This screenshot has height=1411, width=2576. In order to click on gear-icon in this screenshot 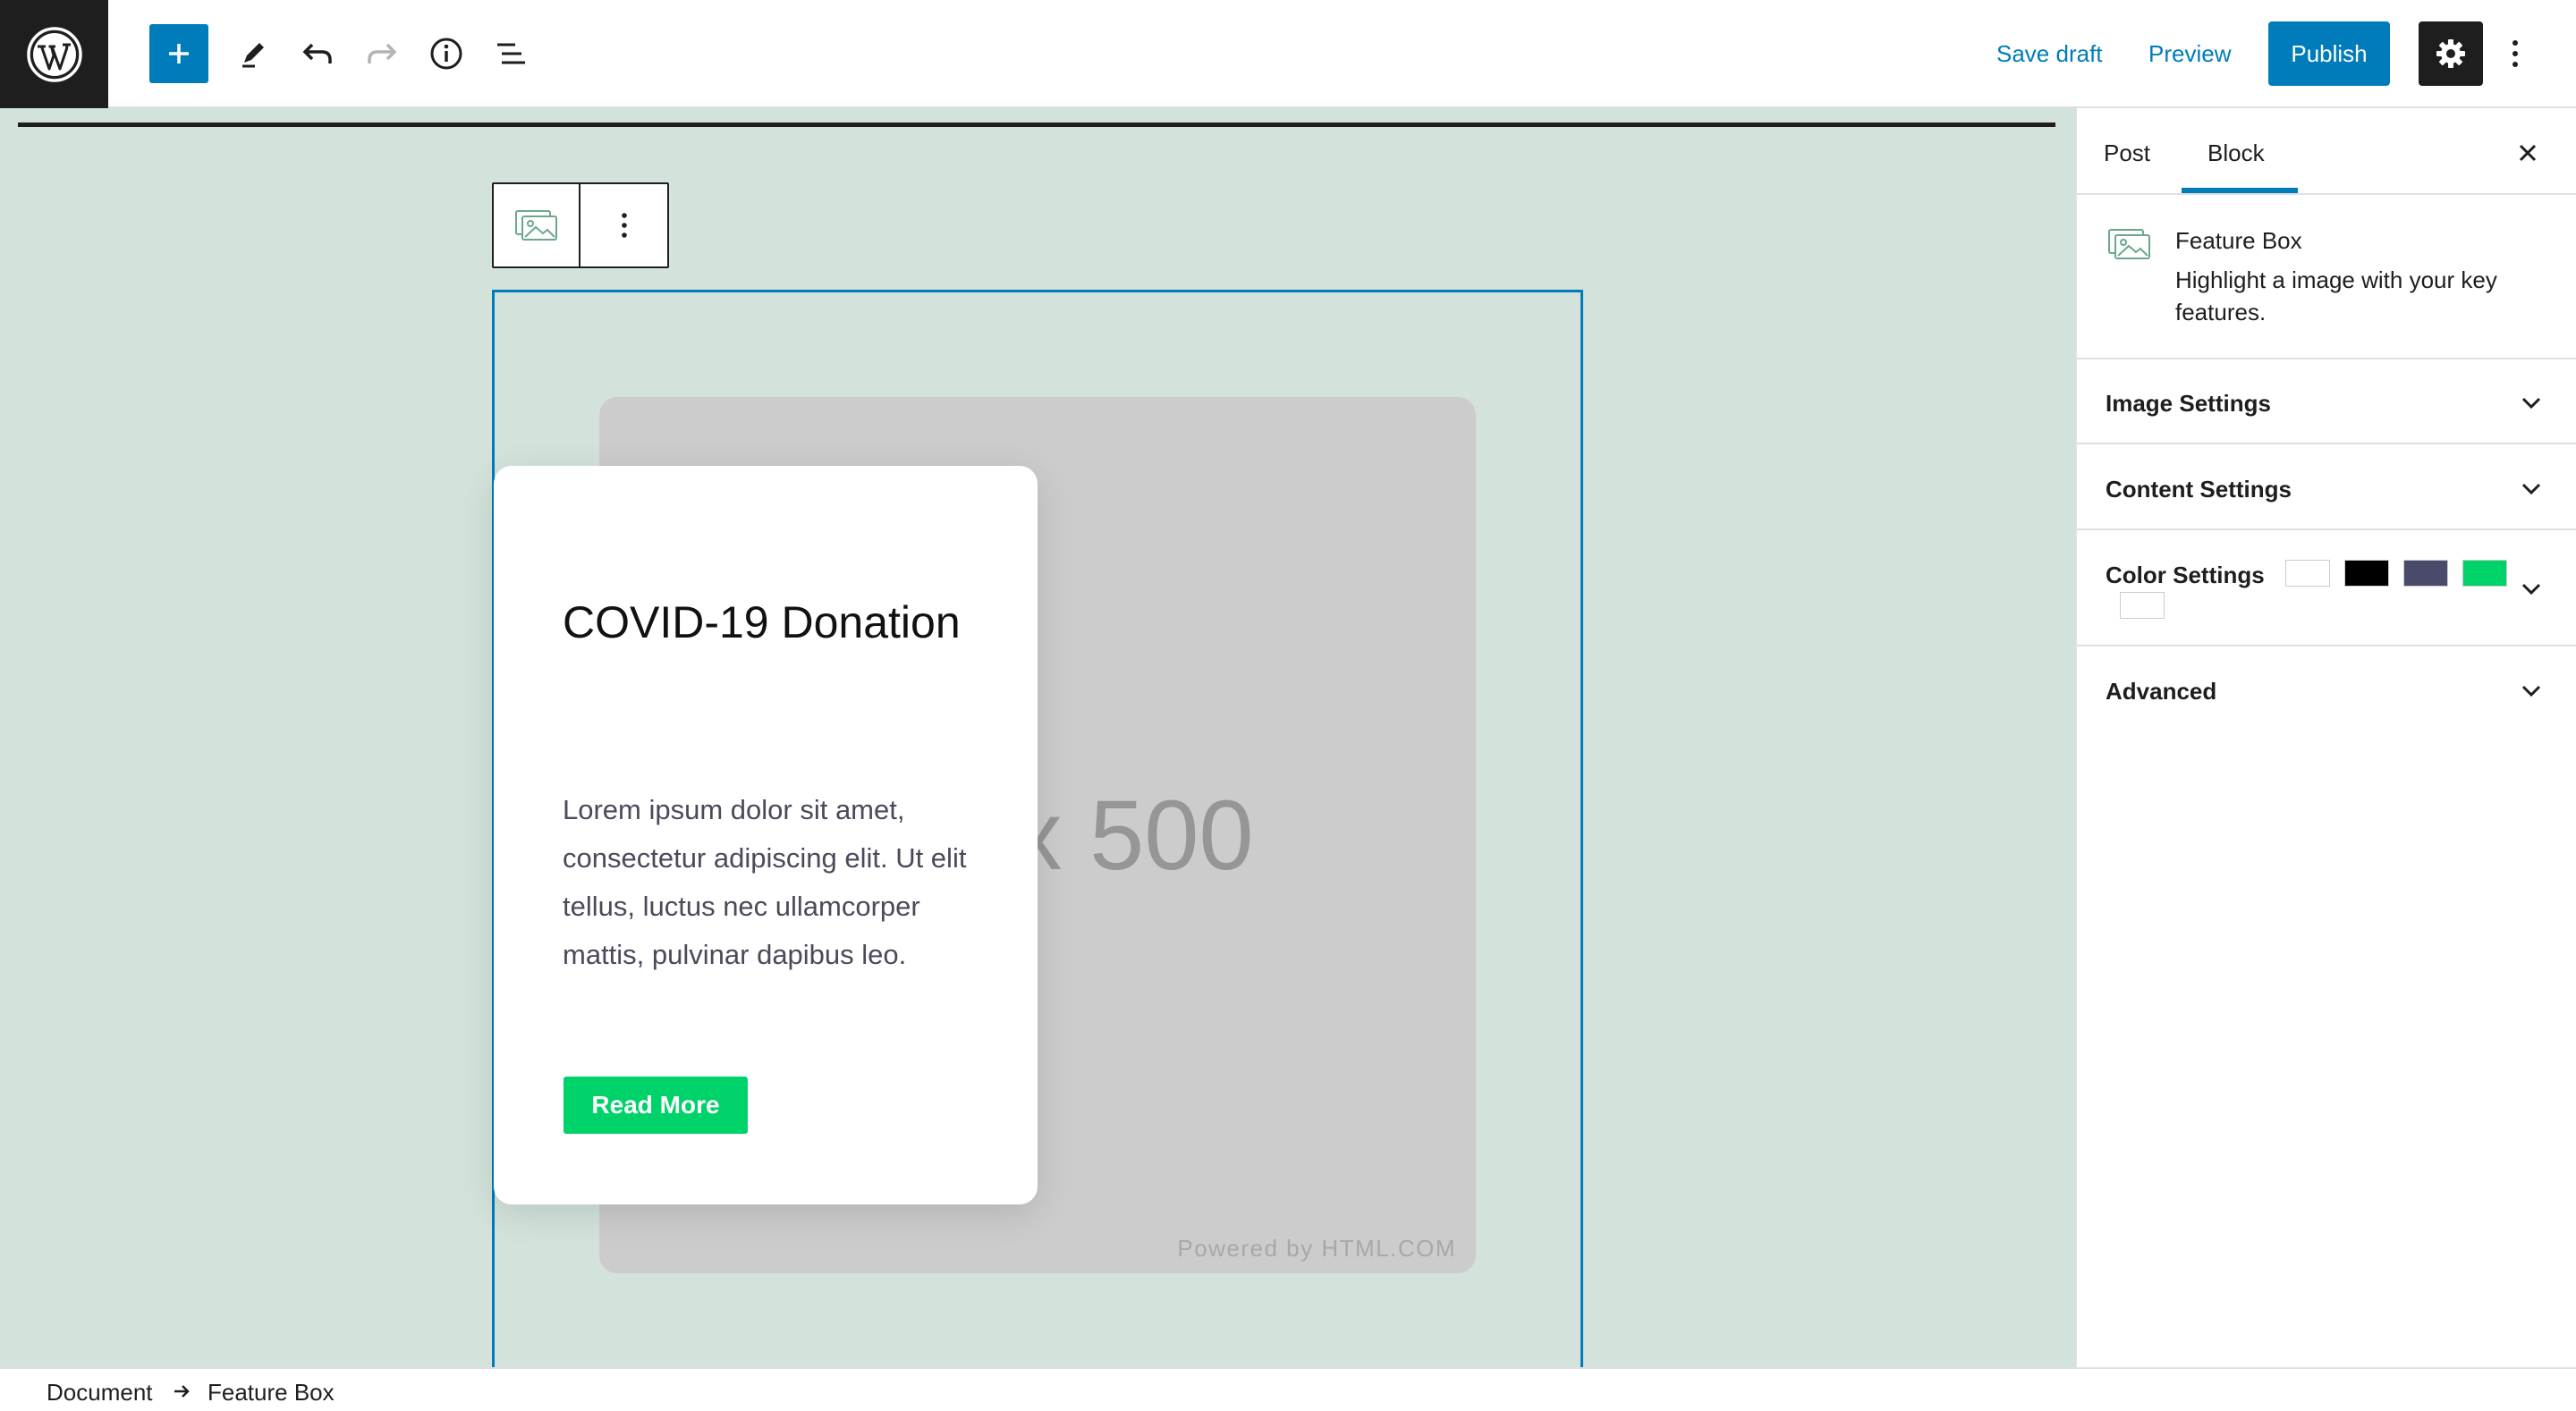, I will do `click(2450, 54)`.